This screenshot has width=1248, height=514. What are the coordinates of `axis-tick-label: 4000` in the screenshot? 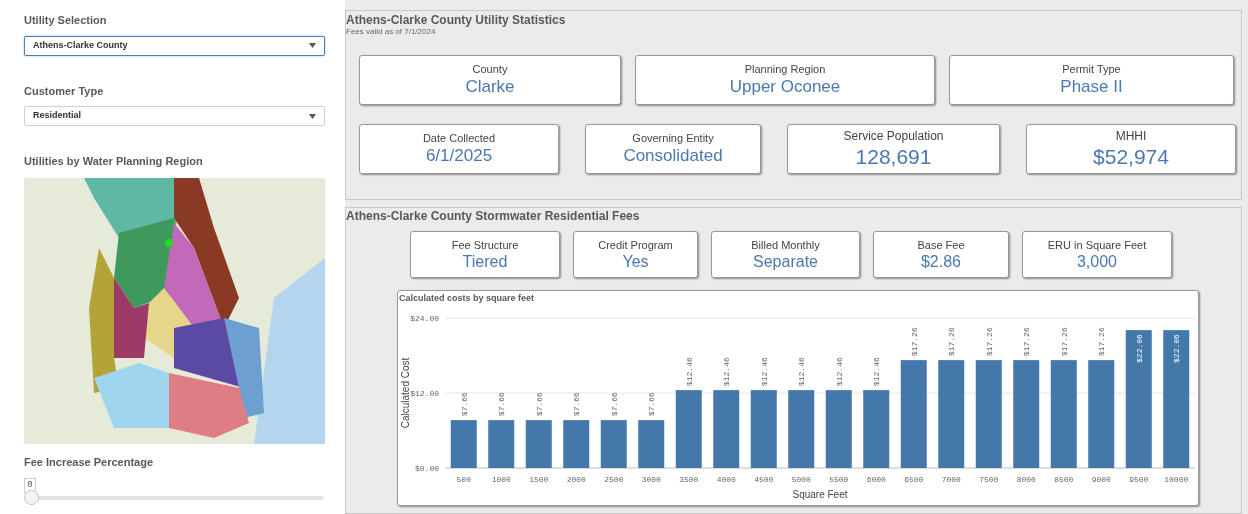 It's located at (726, 479).